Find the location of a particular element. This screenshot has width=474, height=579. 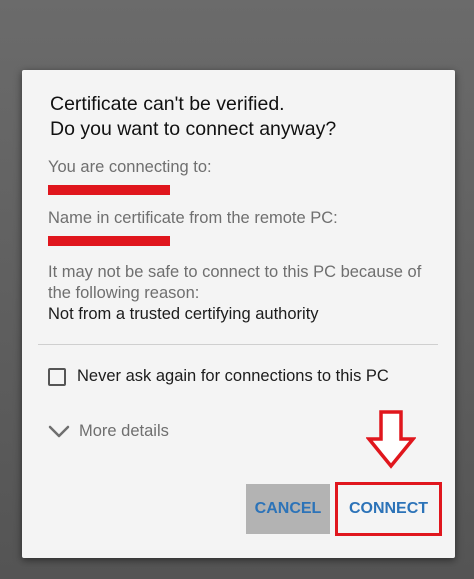

arrow-down-outline-icon is located at coordinates (391, 439).